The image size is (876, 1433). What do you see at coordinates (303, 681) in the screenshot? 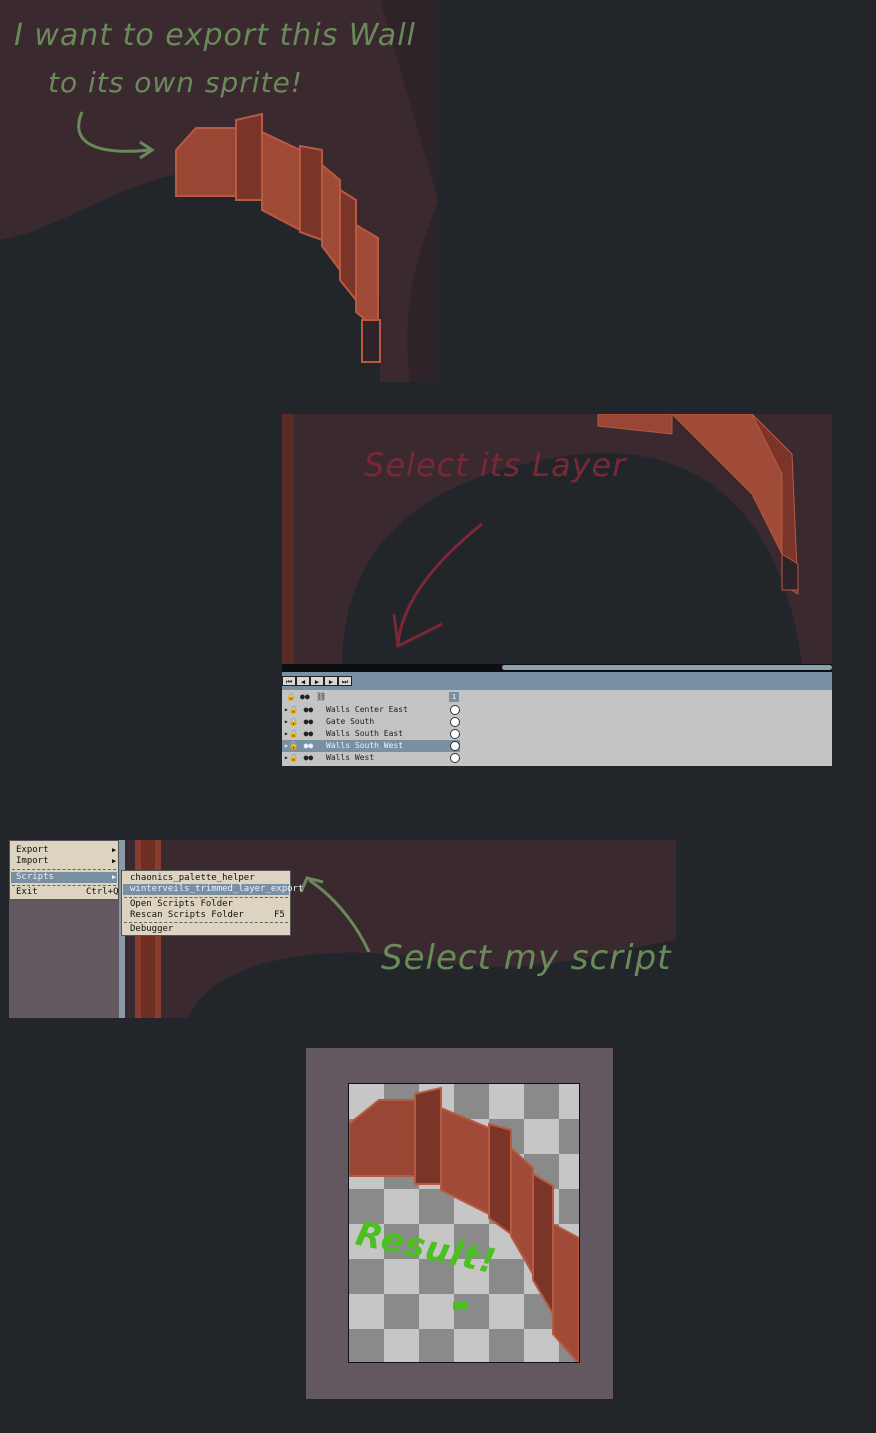
I see `prev-frame-icon: ◀` at bounding box center [303, 681].